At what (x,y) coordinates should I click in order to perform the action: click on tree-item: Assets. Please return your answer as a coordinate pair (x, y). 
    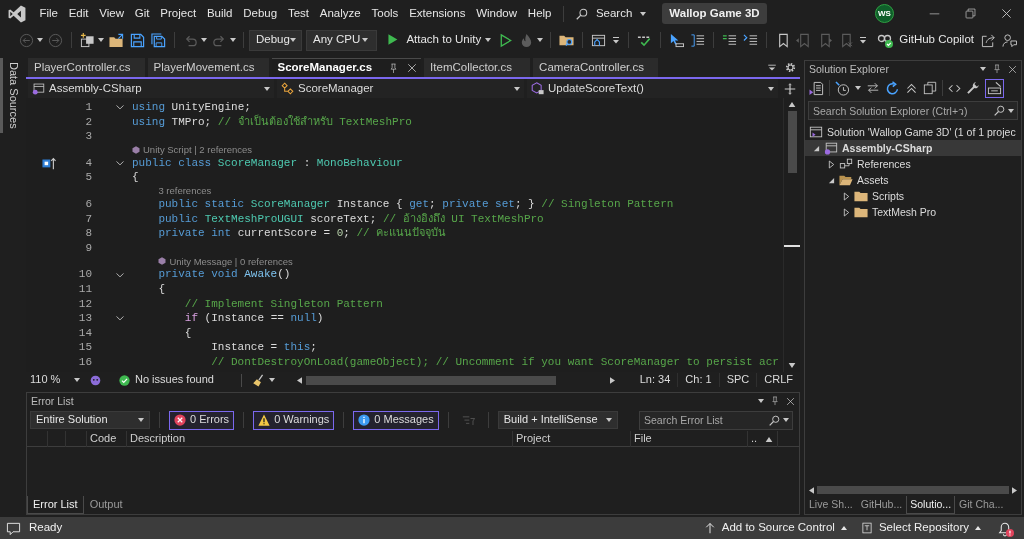
    Looking at the image, I should click on (913, 180).